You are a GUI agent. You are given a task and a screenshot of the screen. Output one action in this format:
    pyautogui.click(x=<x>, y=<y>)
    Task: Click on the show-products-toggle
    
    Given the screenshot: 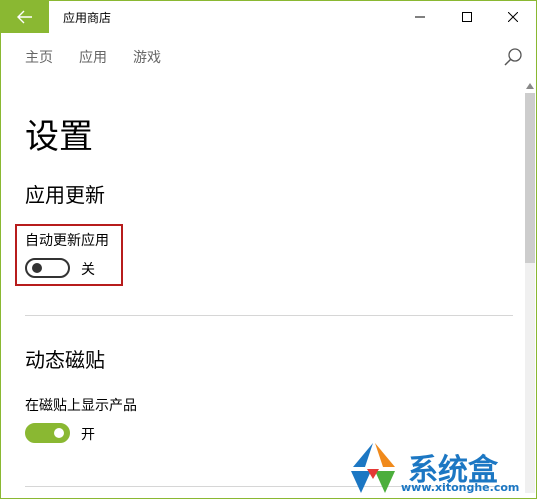 What is the action you would take?
    pyautogui.click(x=47, y=433)
    